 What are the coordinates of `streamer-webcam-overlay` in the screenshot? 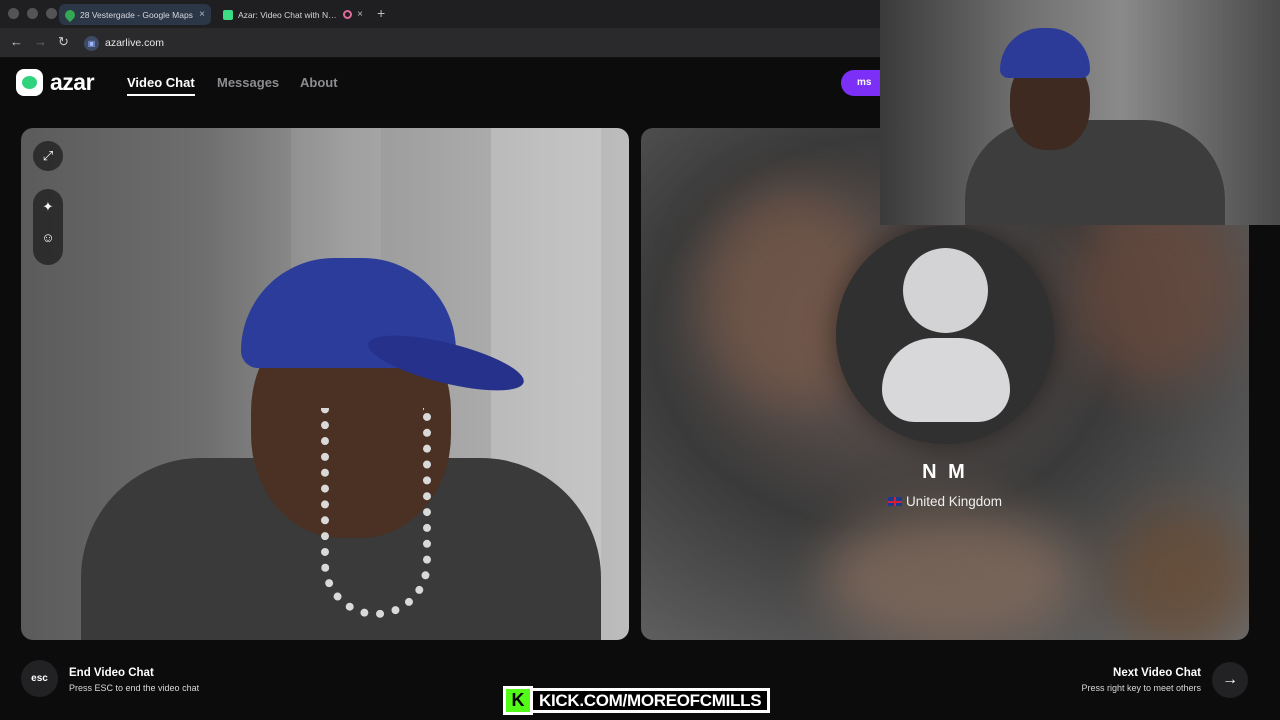 It's located at (1080, 112).